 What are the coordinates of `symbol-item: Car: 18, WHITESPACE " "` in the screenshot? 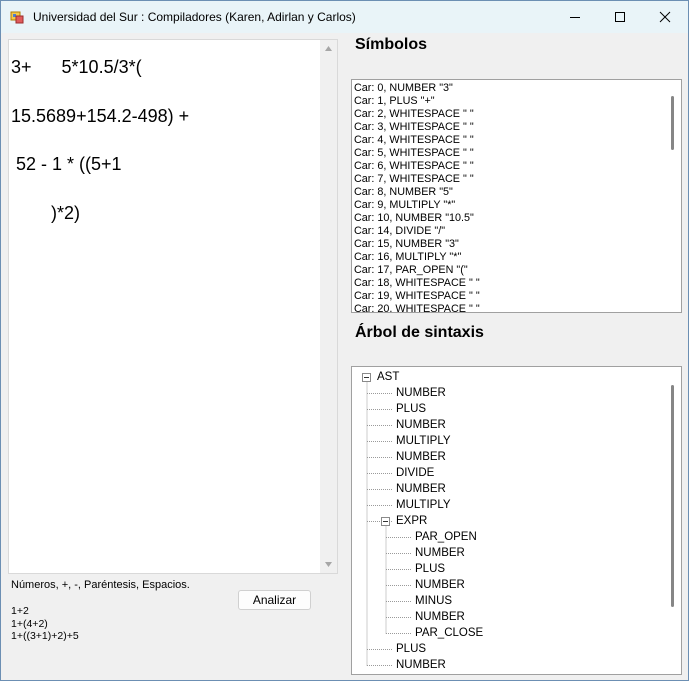 It's located at (417, 283).